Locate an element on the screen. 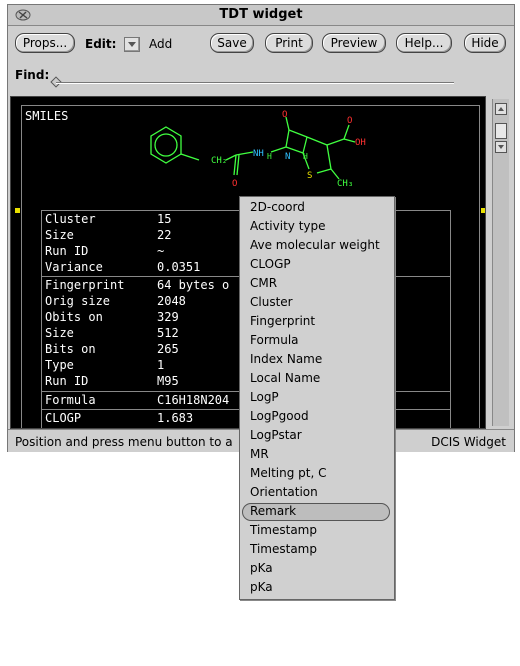 The width and height of the screenshot is (520, 666). window-title: TDT widget is located at coordinates (261, 14).